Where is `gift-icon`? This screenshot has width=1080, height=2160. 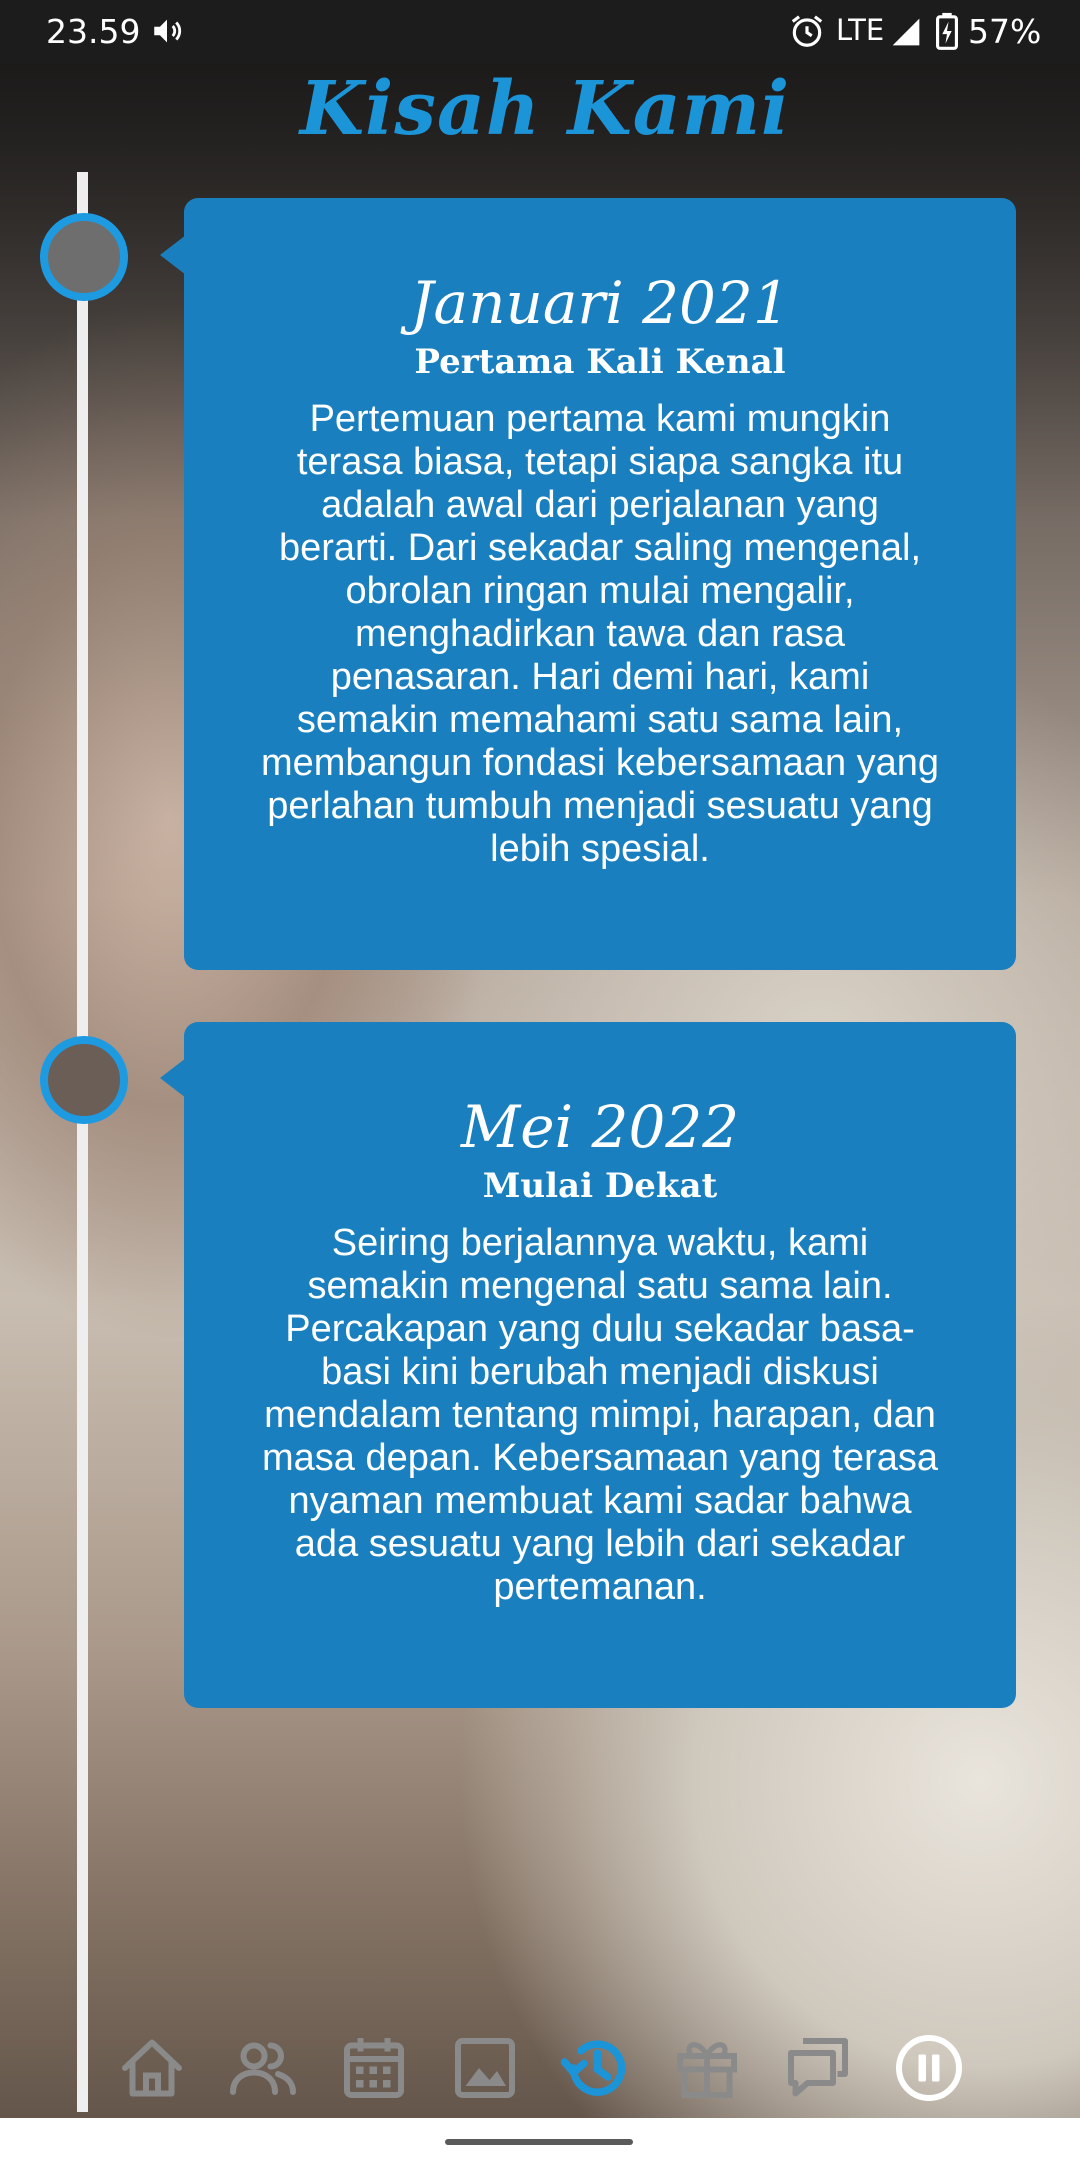
gift-icon is located at coordinates (707, 2068).